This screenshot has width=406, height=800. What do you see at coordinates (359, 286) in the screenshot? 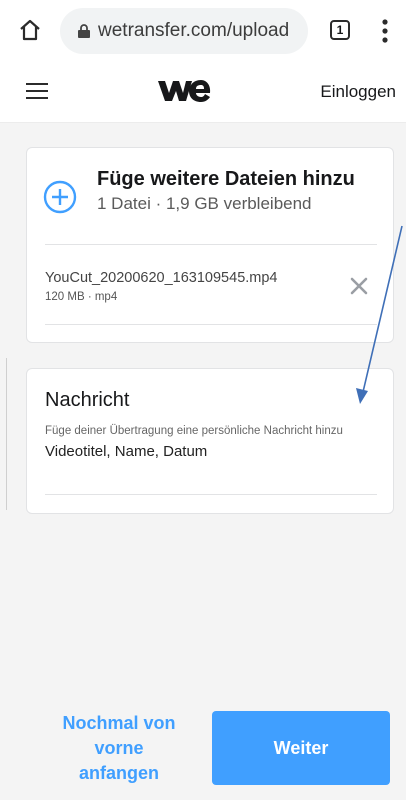
I see `remove-file-icon` at bounding box center [359, 286].